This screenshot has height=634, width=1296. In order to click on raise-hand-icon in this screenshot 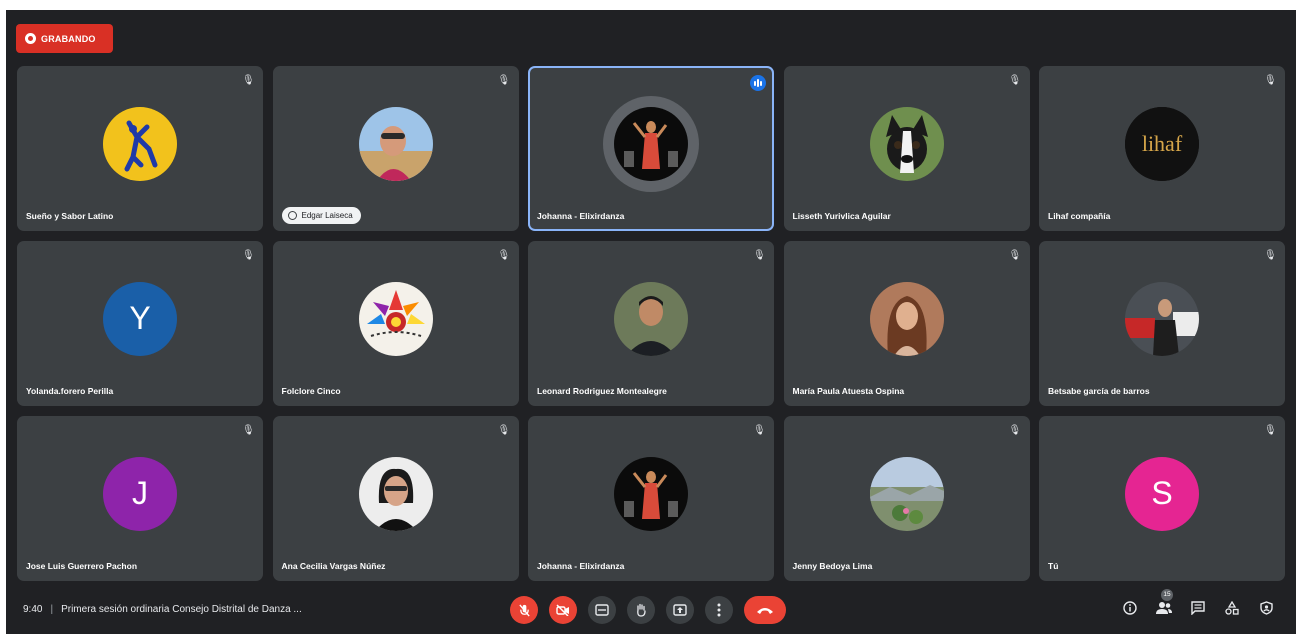, I will do `click(641, 610)`.